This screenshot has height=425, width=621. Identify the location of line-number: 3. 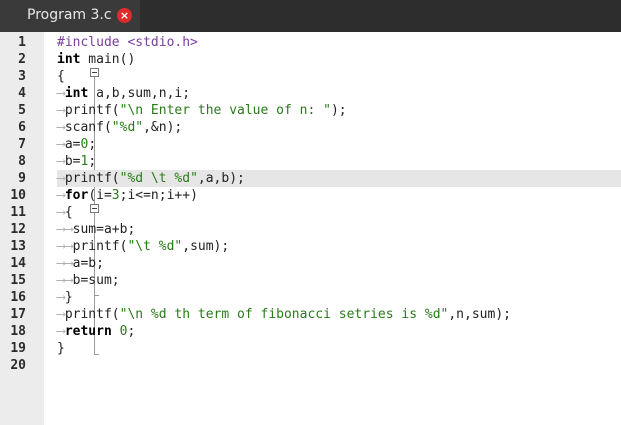
(22, 76).